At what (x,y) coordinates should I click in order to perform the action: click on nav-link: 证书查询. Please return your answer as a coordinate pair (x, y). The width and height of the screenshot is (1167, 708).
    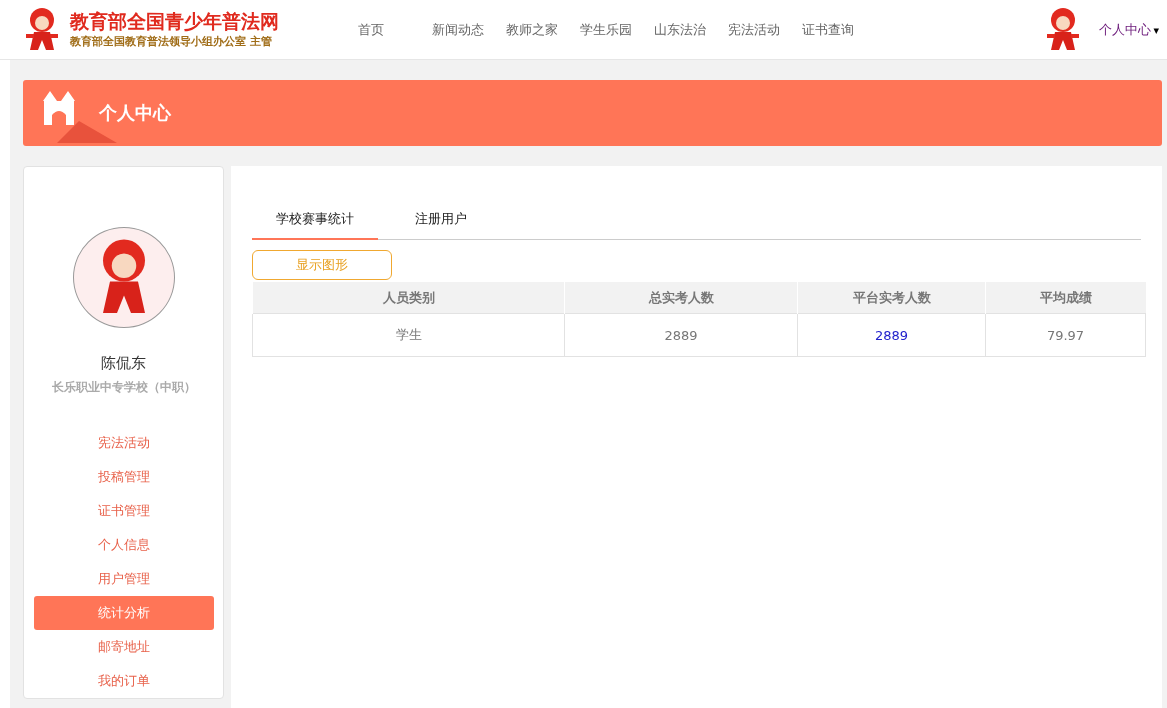
    Looking at the image, I should click on (828, 29).